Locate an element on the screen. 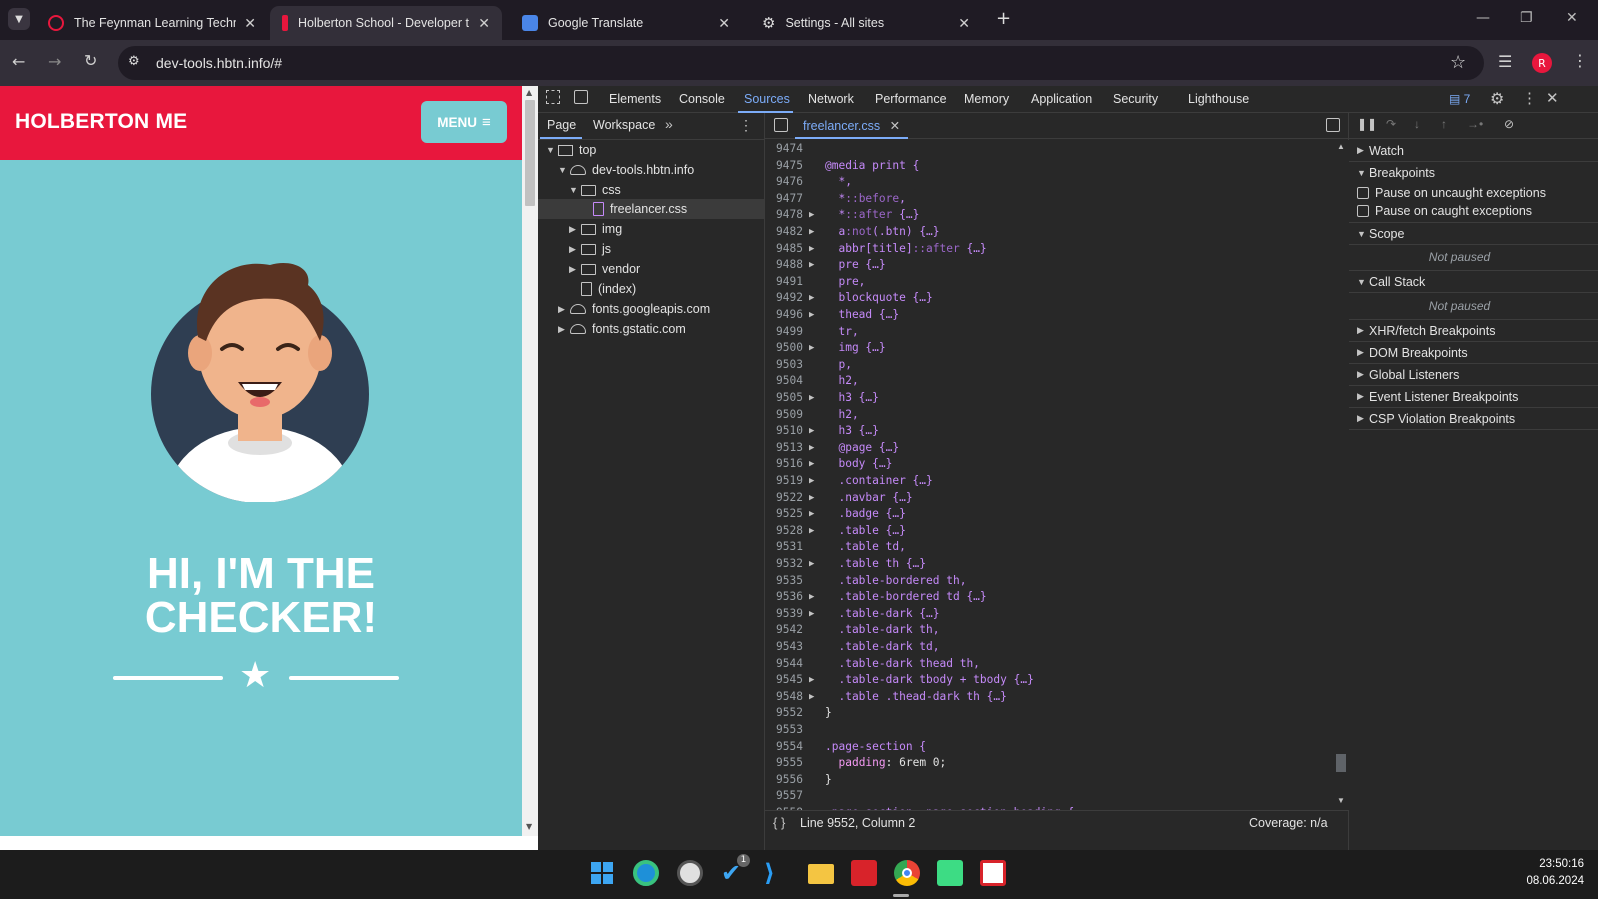 This screenshot has width=1598, height=899. line-number: 9543 is located at coordinates (784, 646).